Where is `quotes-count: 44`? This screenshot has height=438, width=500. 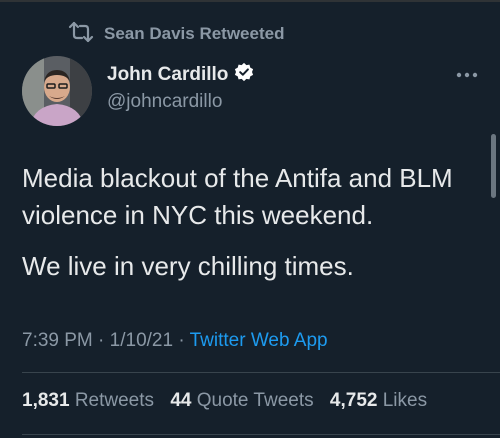
quotes-count: 44 is located at coordinates (181, 400).